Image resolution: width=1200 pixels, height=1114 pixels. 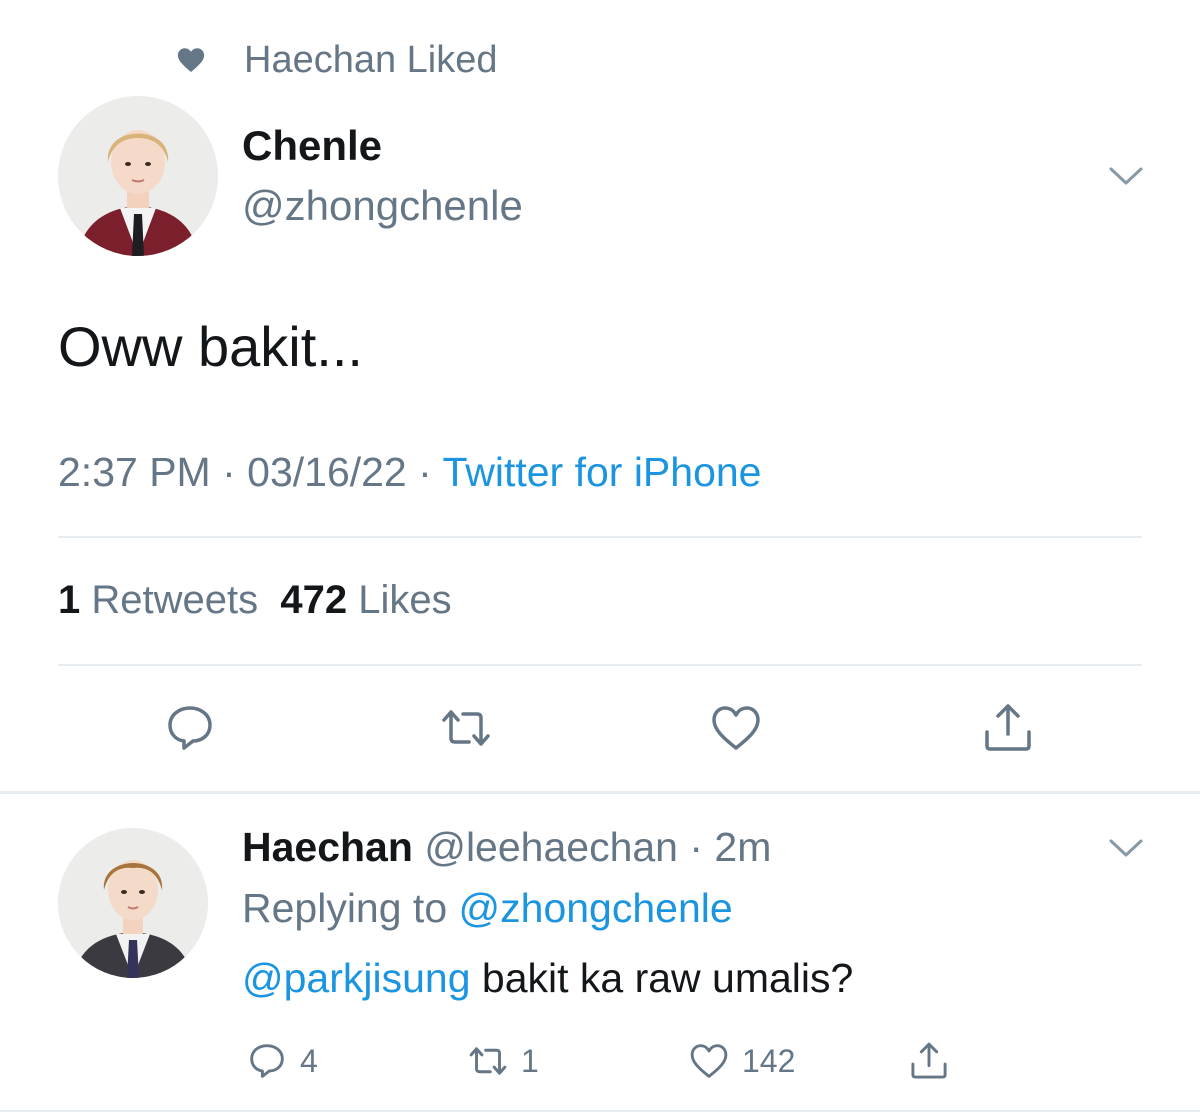 I want to click on reply-count: 4, so click(x=309, y=1060).